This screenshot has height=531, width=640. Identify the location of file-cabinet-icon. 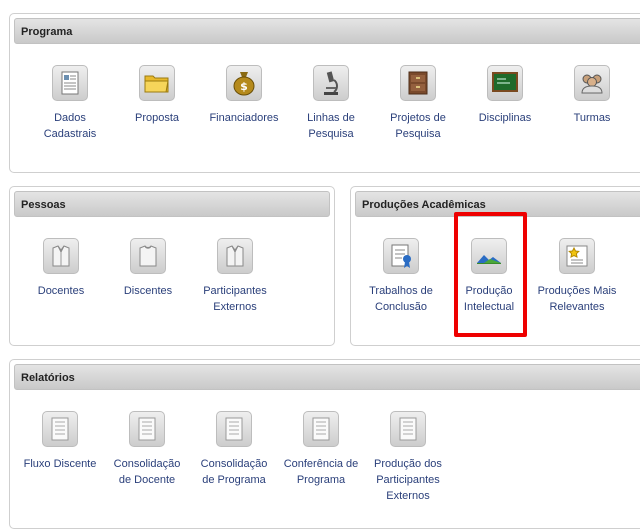
(418, 83).